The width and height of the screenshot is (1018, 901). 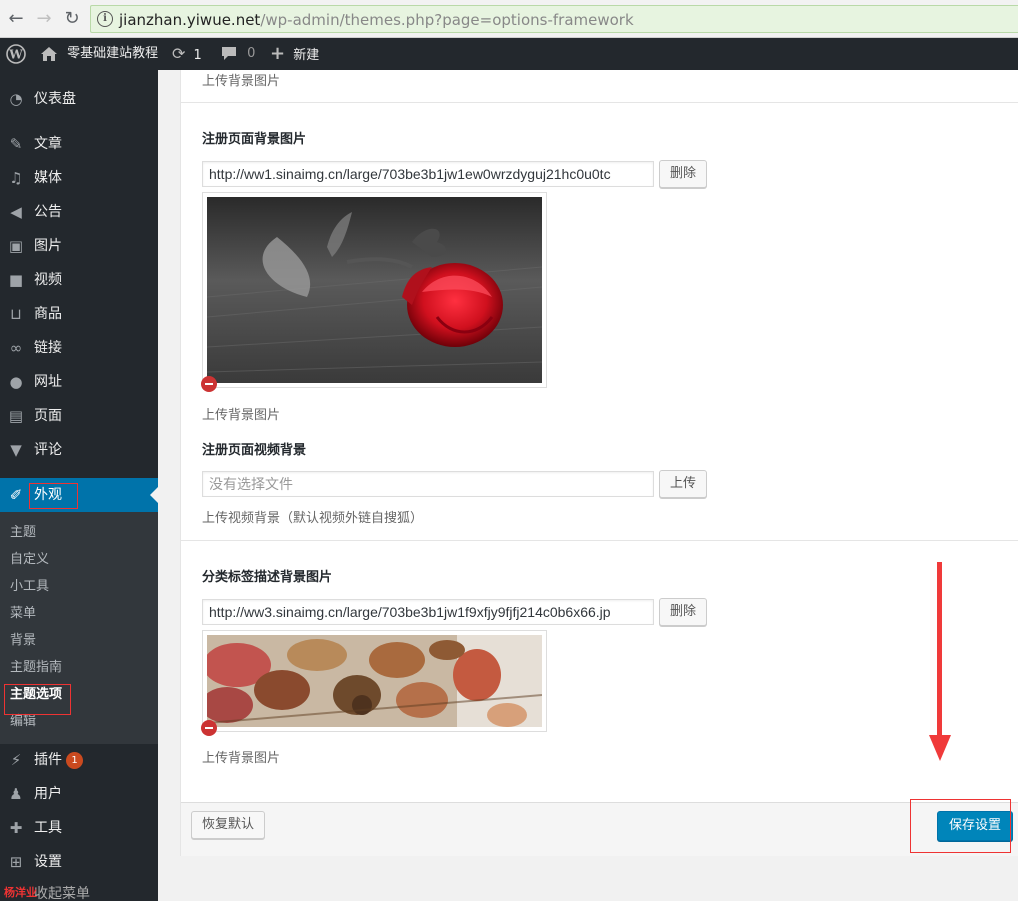 I want to click on plugins-label: 插件, so click(x=48, y=760).